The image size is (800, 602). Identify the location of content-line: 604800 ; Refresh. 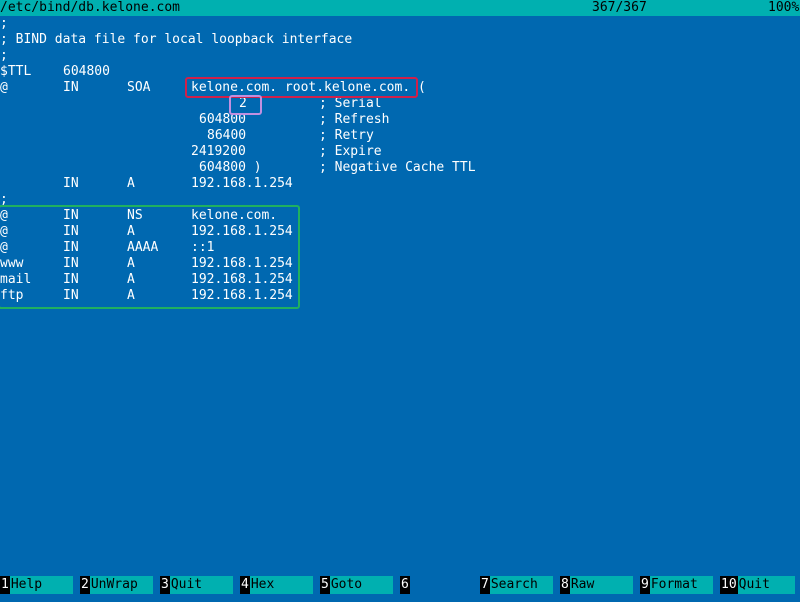
(400, 120).